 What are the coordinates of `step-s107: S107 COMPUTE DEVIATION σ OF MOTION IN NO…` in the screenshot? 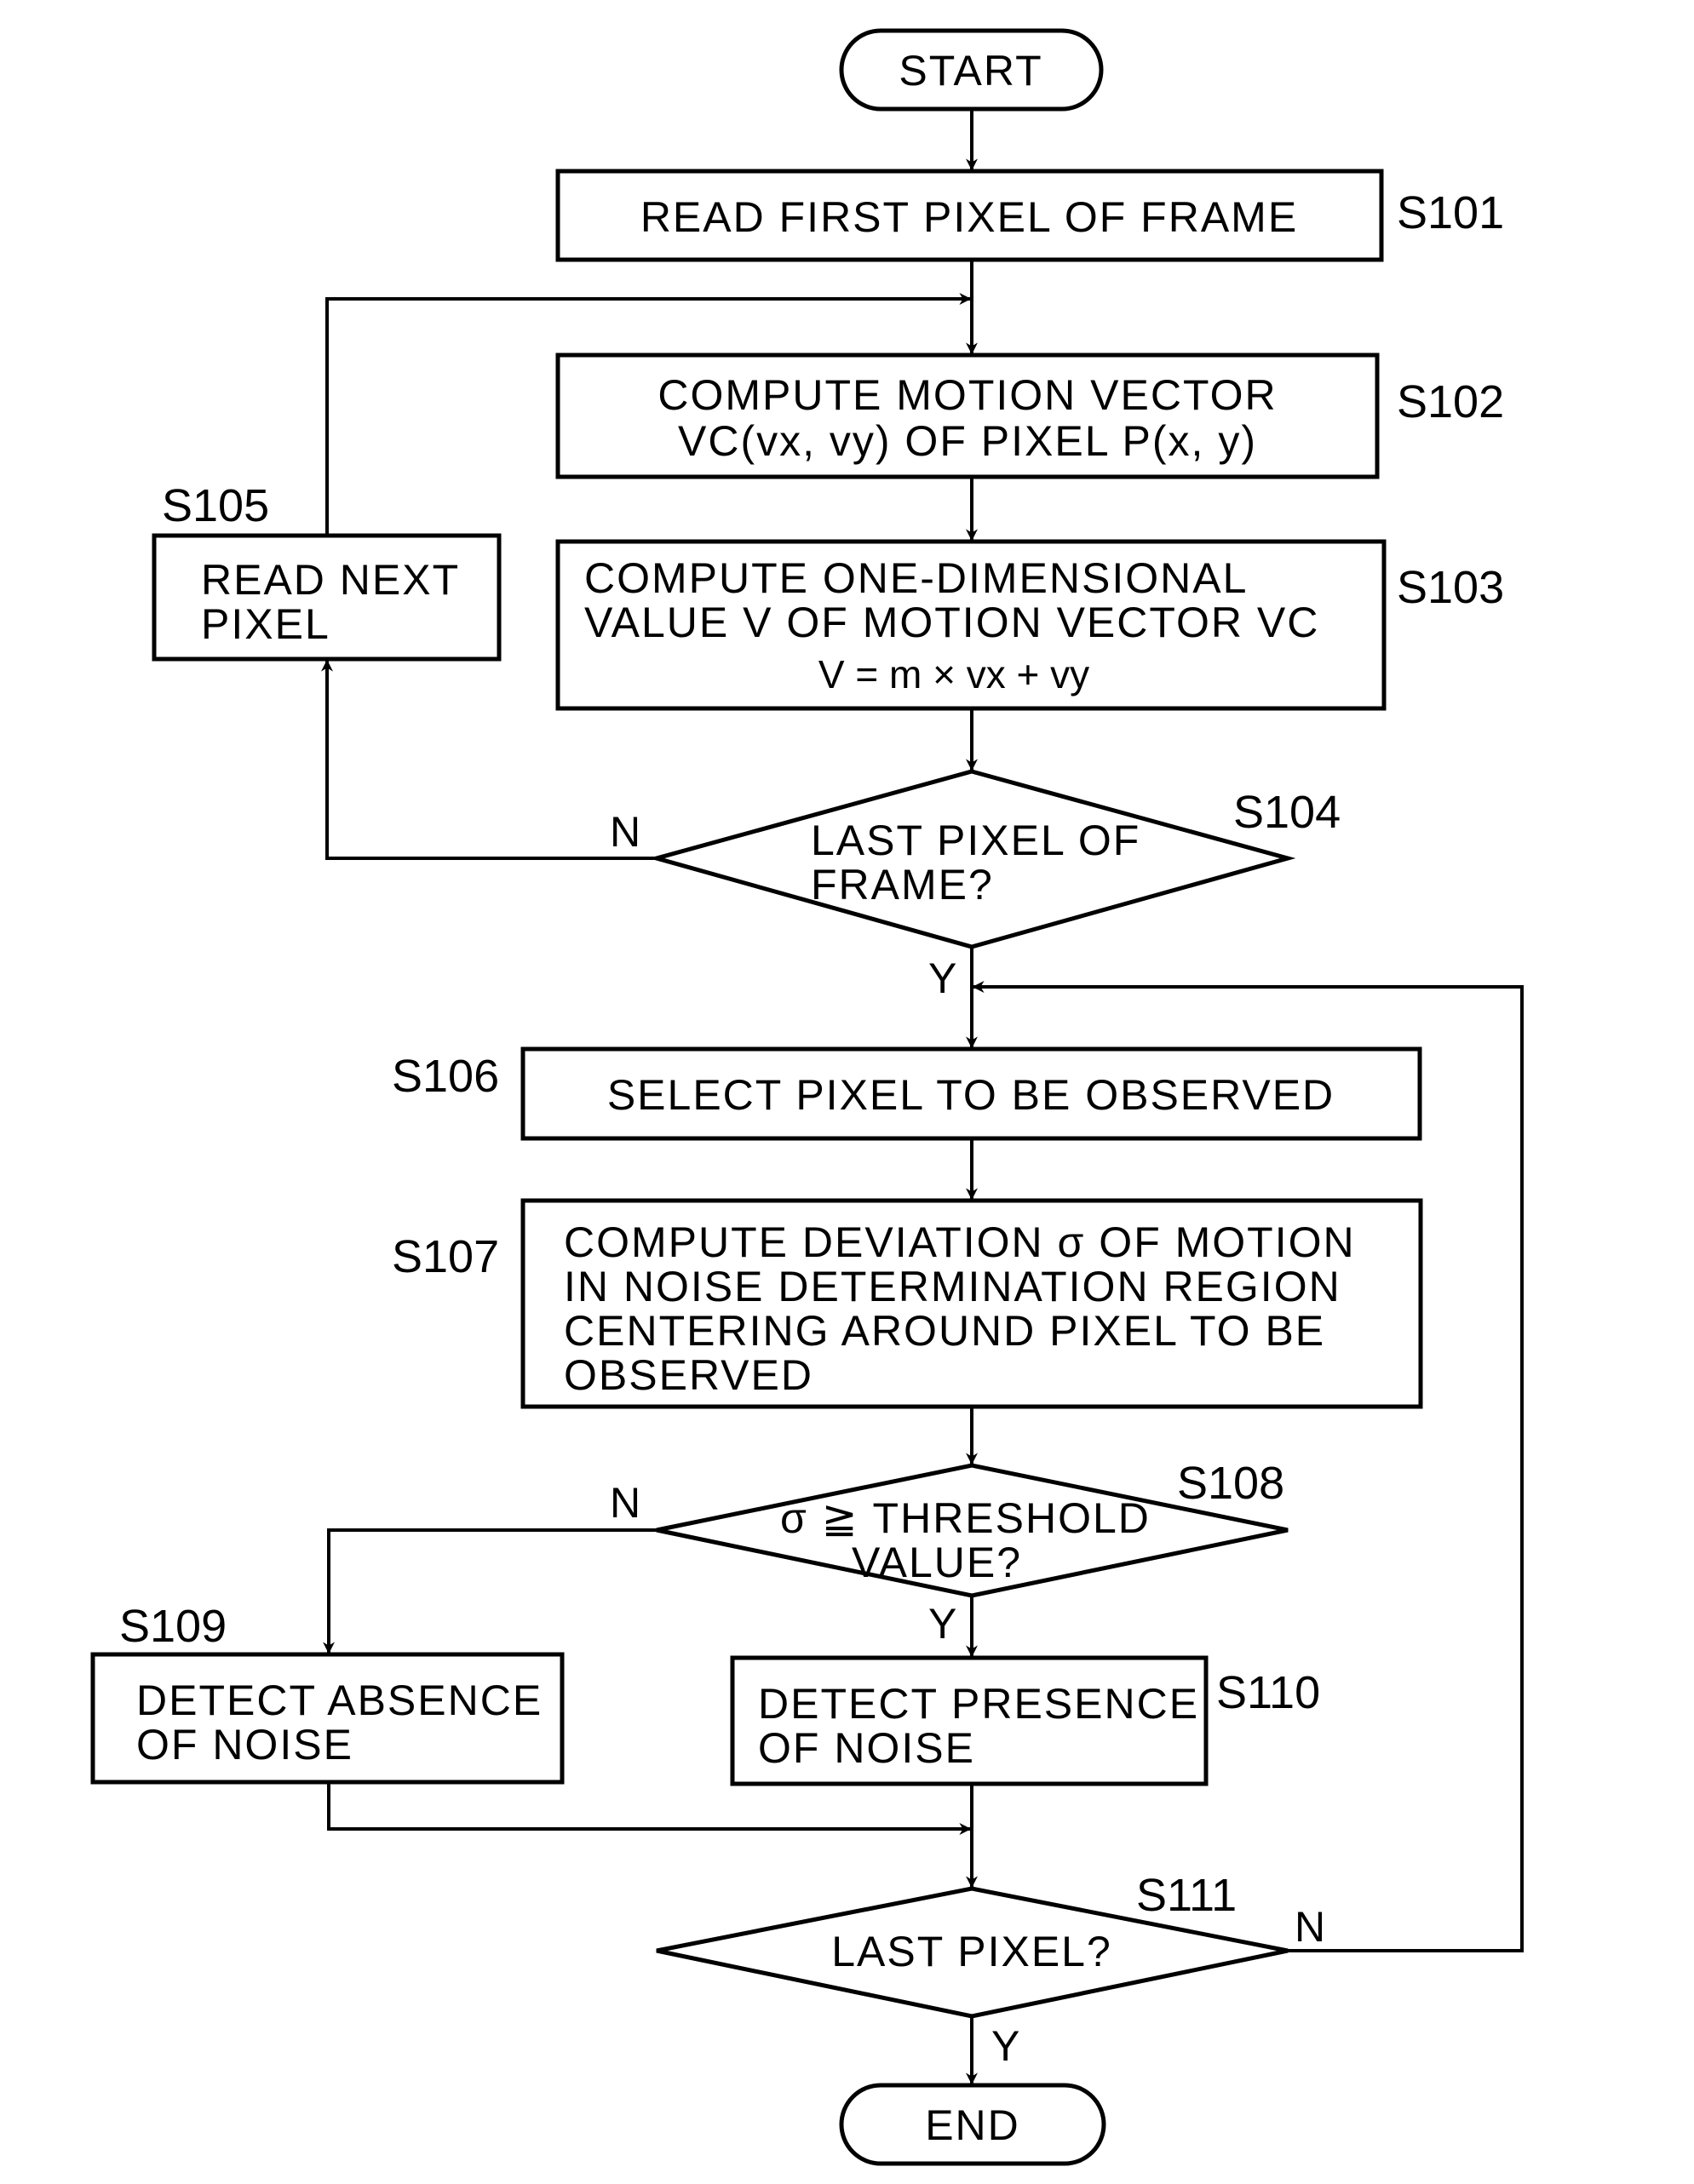 It's located at (907, 1304).